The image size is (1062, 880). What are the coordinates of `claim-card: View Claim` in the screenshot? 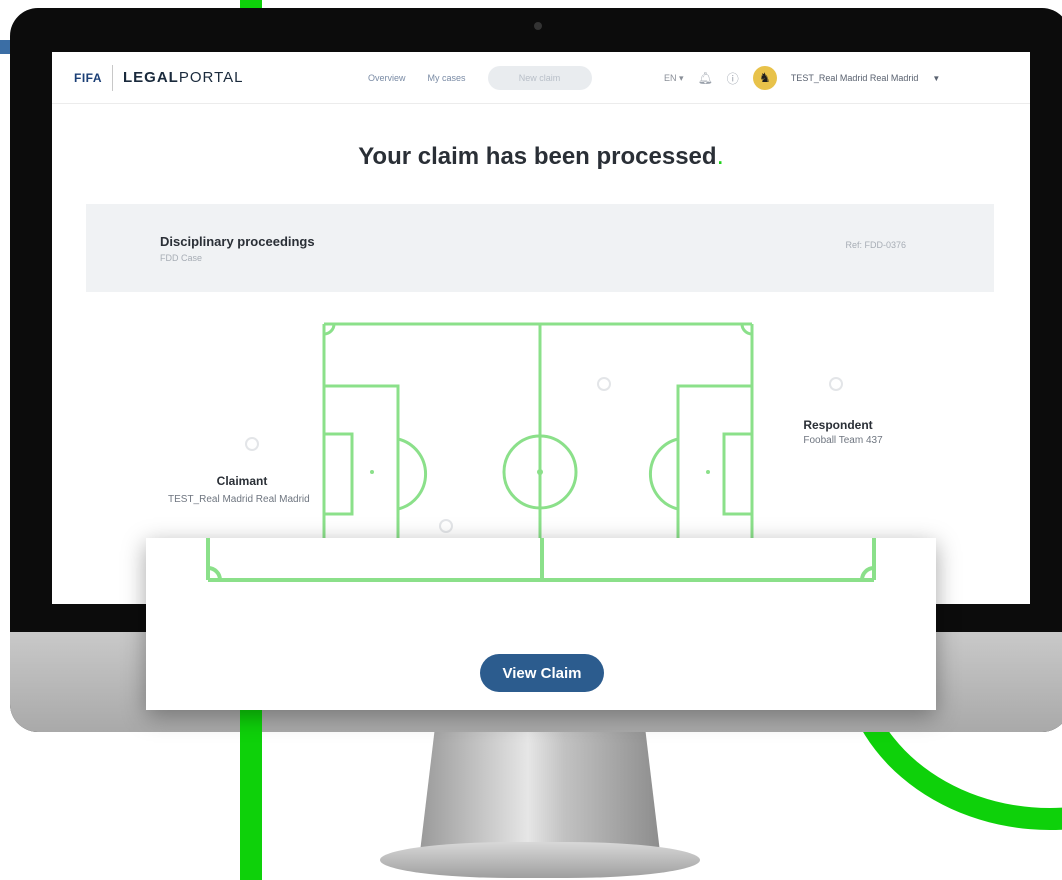 It's located at (541, 624).